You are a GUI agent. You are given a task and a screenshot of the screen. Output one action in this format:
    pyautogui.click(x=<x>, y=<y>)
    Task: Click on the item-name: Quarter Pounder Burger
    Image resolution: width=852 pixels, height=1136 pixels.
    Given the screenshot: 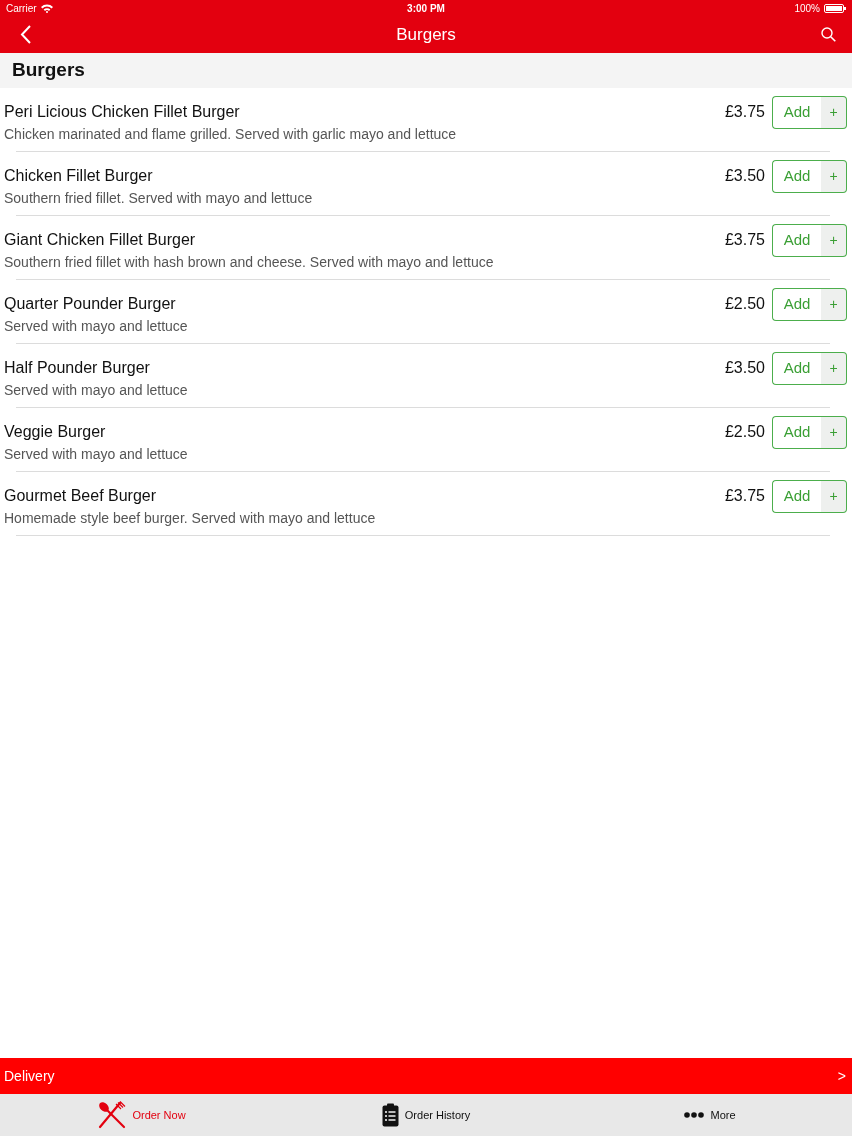 What is the action you would take?
    pyautogui.click(x=90, y=303)
    